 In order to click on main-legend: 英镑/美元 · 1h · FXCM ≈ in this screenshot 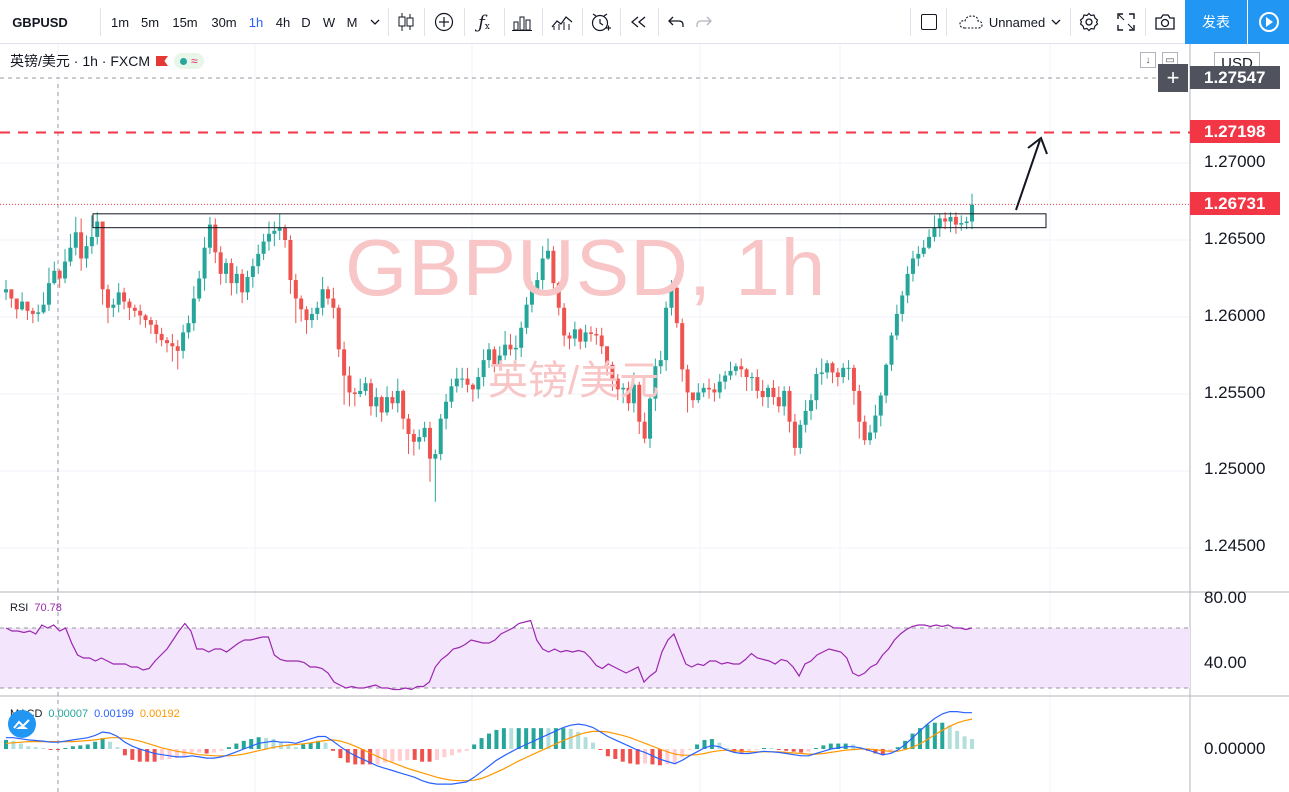, I will do `click(107, 61)`.